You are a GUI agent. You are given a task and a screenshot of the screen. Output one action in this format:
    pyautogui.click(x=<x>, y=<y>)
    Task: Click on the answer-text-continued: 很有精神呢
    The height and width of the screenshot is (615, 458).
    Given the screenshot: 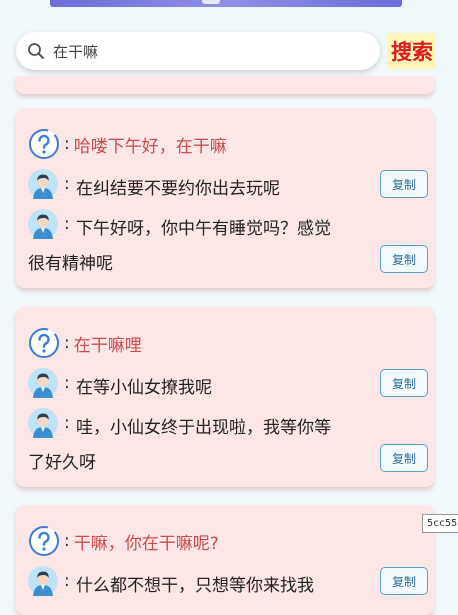 What is the action you would take?
    pyautogui.click(x=70, y=264)
    